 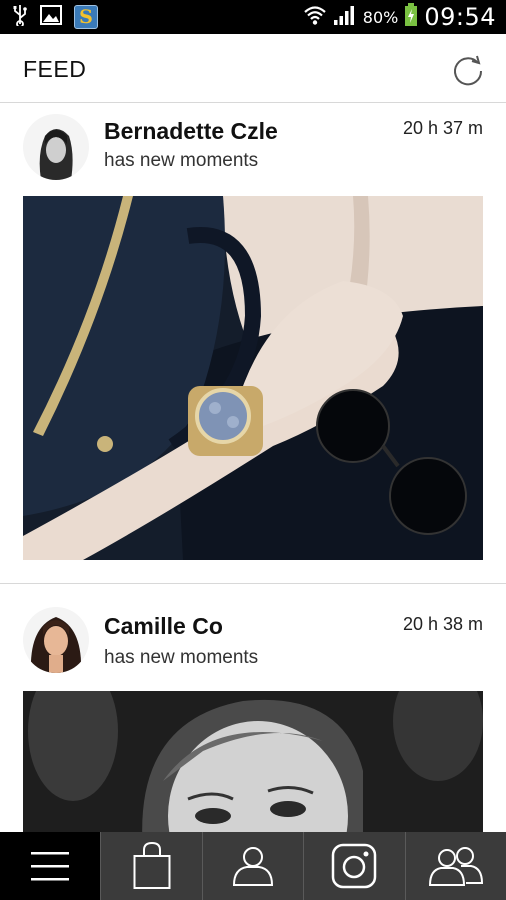 I want to click on instagram-icon, so click(x=354, y=866).